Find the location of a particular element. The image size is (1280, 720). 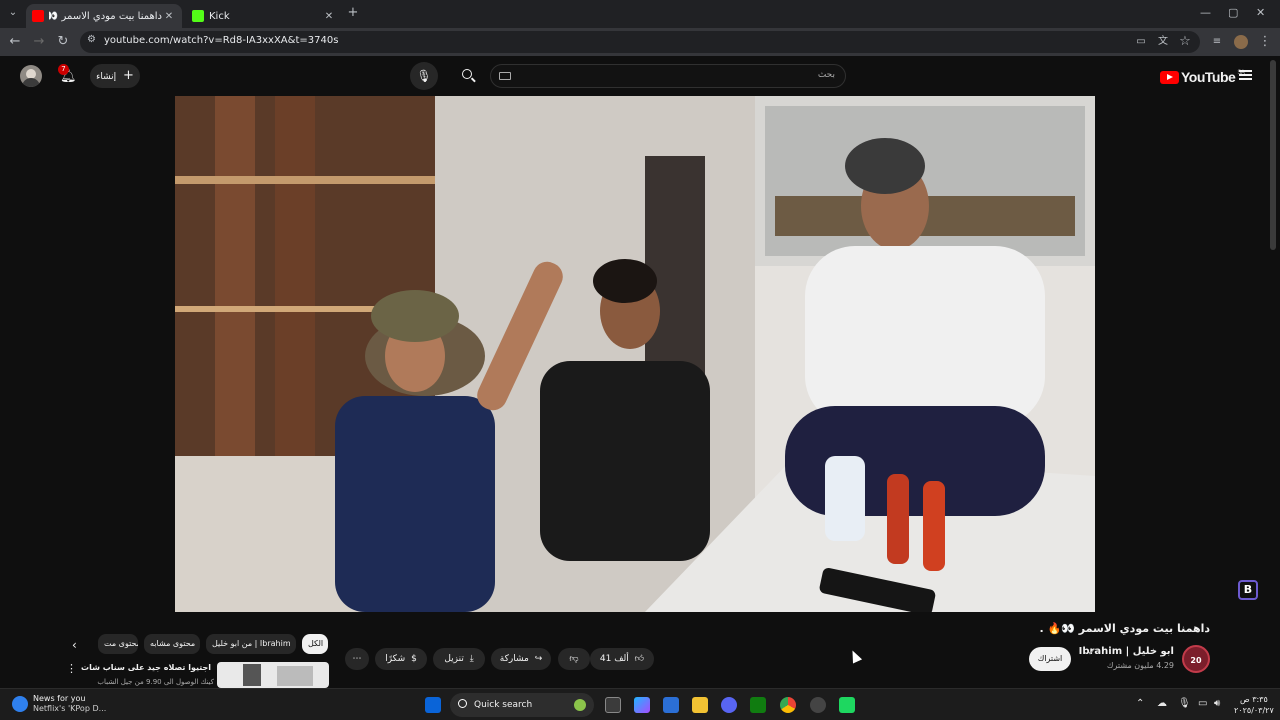

download-button: تنزيل ⤓ is located at coordinates (459, 659).